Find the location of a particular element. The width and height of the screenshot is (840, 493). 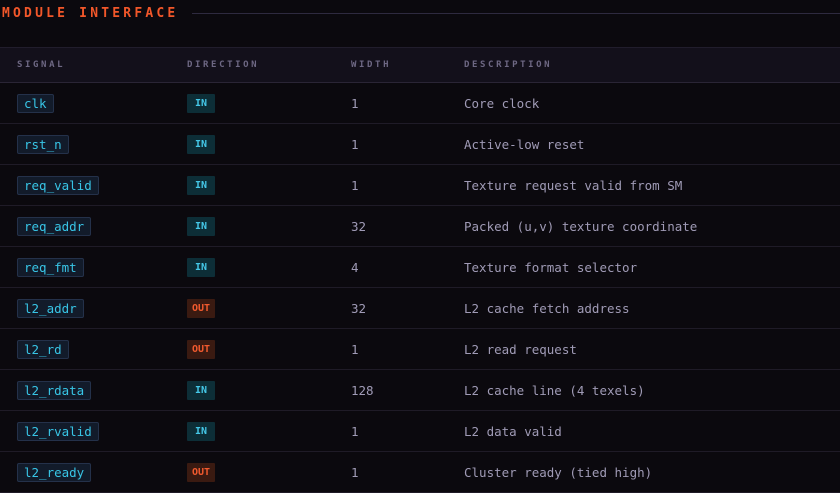

description-cell: L2 cache fetch address is located at coordinates (547, 308).